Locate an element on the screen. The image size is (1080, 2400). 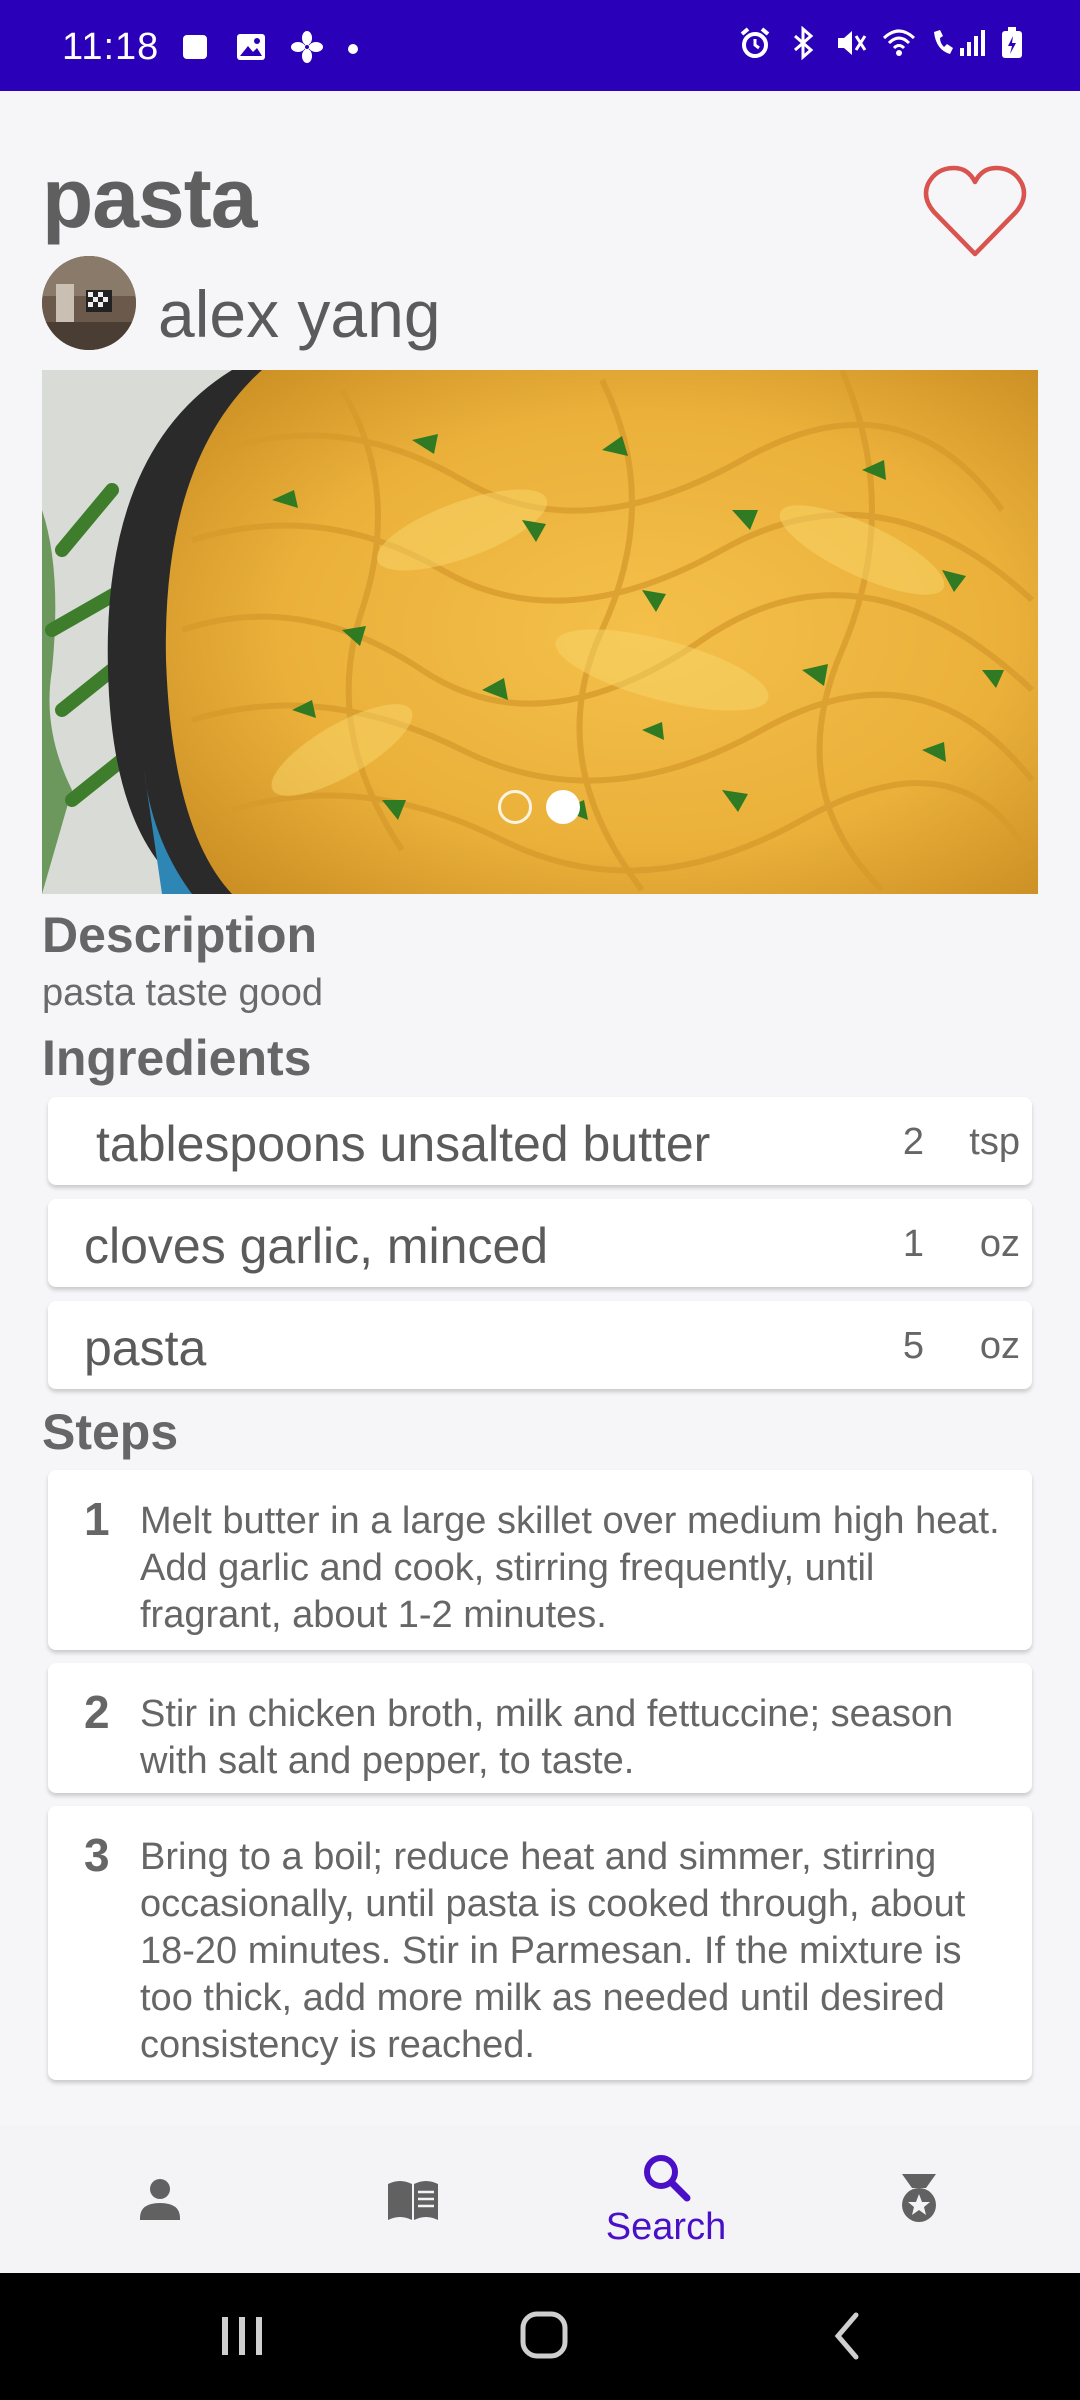
person-icon is located at coordinates (160, 2199).